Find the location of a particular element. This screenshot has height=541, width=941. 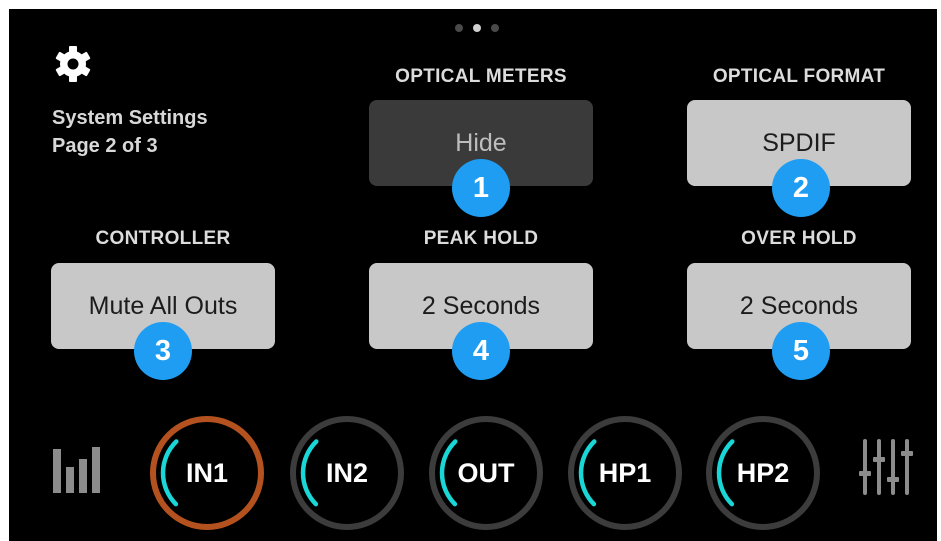

optical-meters-value: Hide is located at coordinates (481, 142).